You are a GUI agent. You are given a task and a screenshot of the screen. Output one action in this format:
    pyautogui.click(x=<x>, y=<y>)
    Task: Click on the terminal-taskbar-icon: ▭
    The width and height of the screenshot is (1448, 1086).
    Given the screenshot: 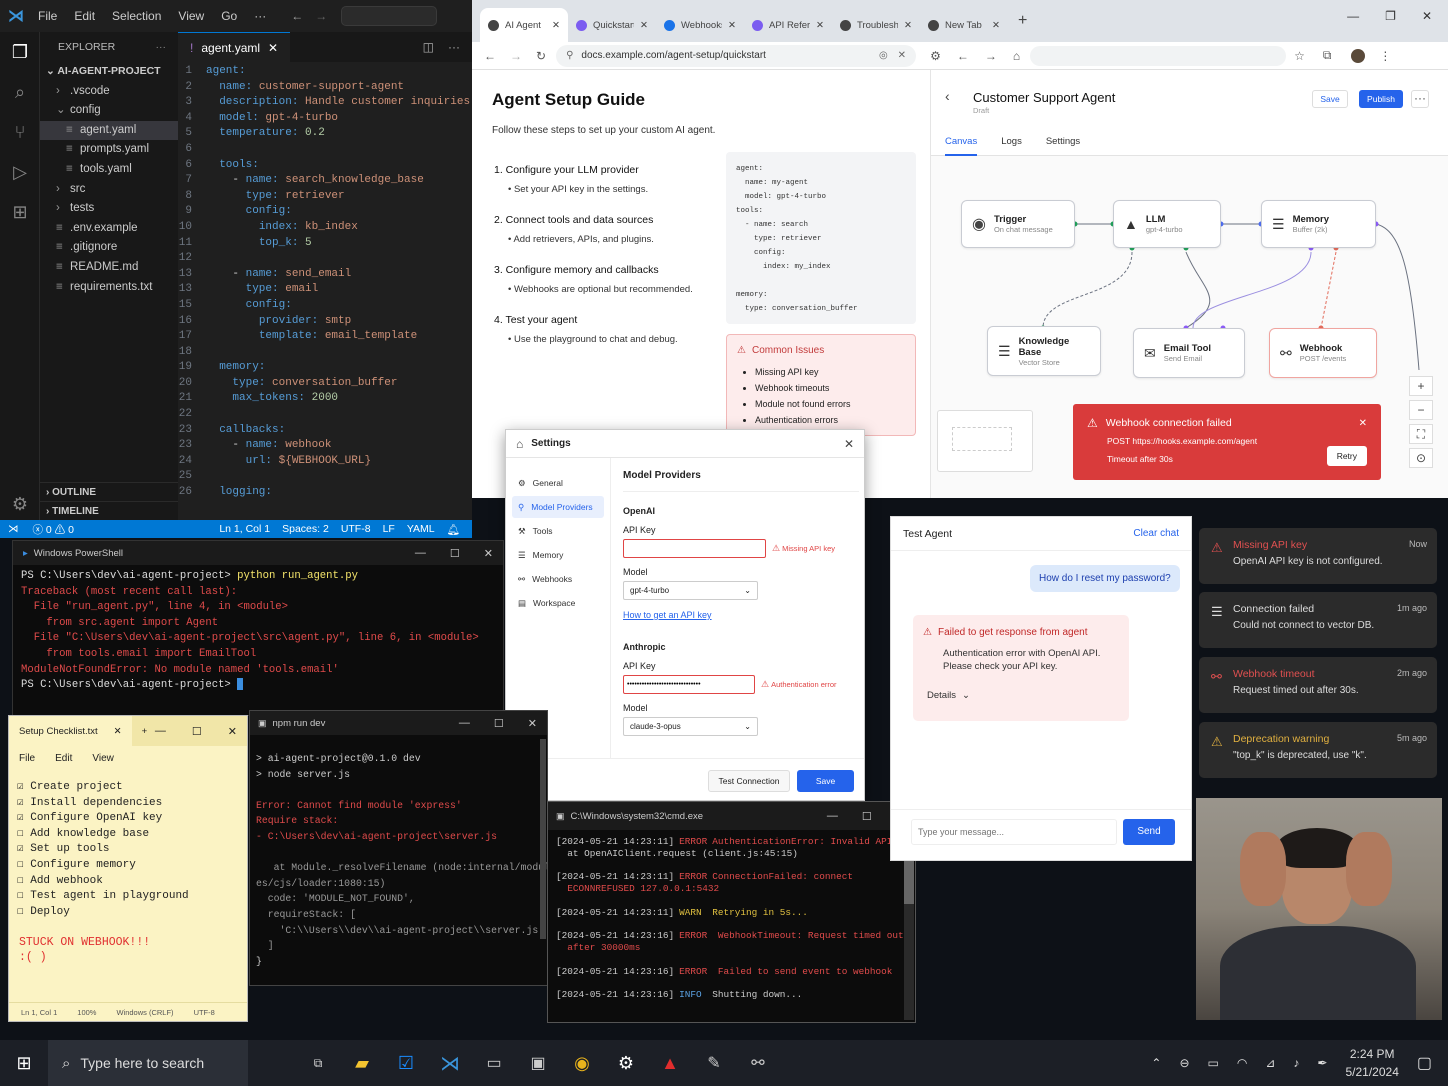 What is the action you would take?
    pyautogui.click(x=494, y=1063)
    